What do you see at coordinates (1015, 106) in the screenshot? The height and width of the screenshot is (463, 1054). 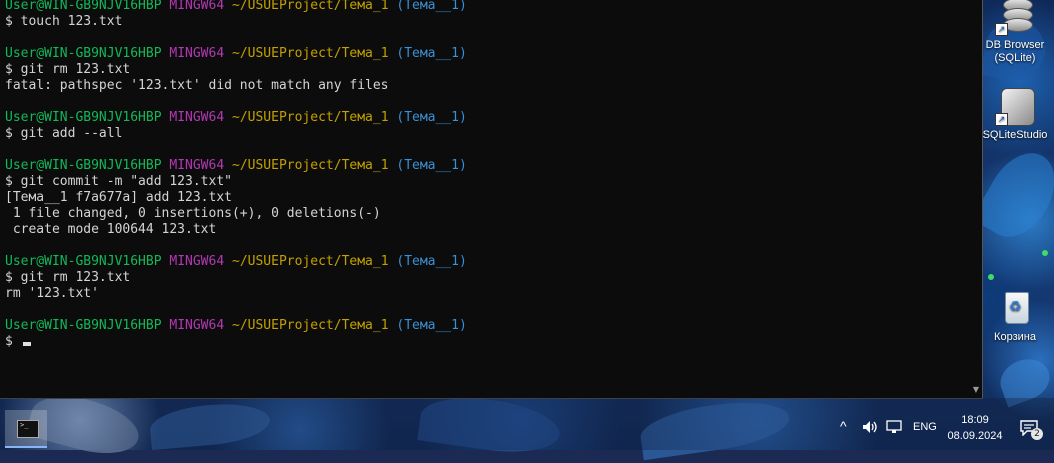 I see `sqlitestudio-icon: ↗` at bounding box center [1015, 106].